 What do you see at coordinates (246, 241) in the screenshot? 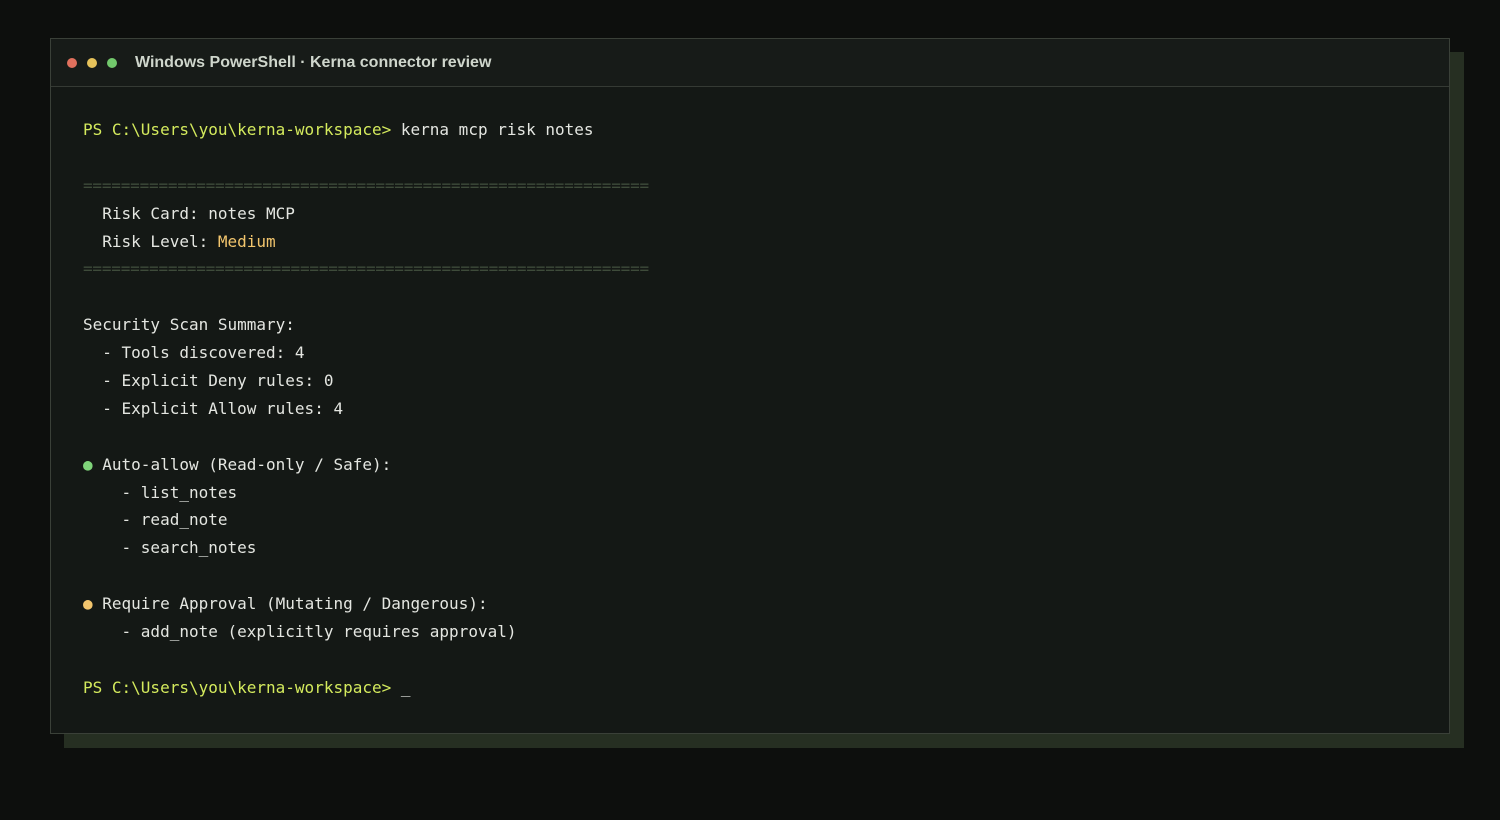
I see `risk-level-value: Medium` at bounding box center [246, 241].